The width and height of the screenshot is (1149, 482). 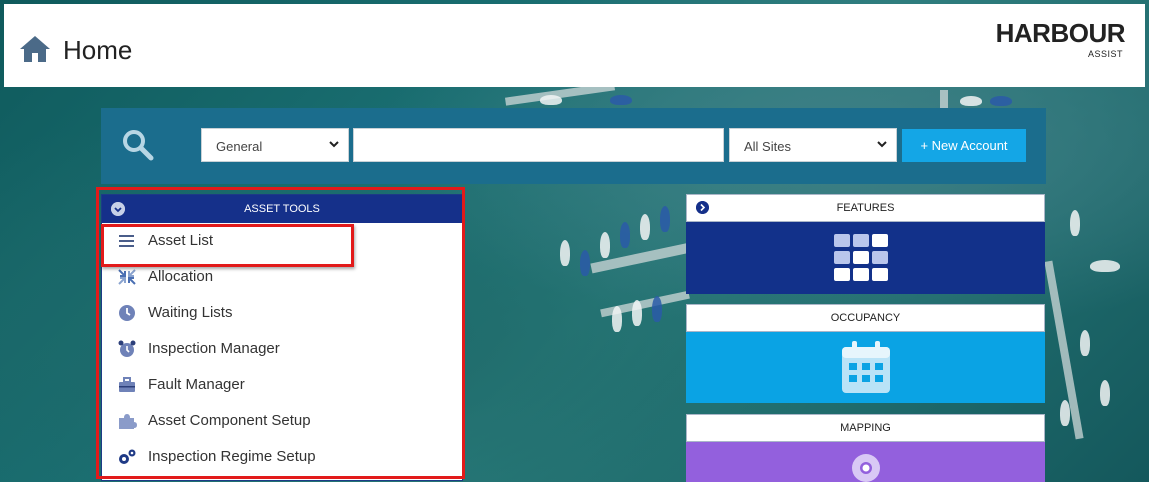 I want to click on menu-item-inspection-manager: Inspection Manager, so click(x=282, y=349).